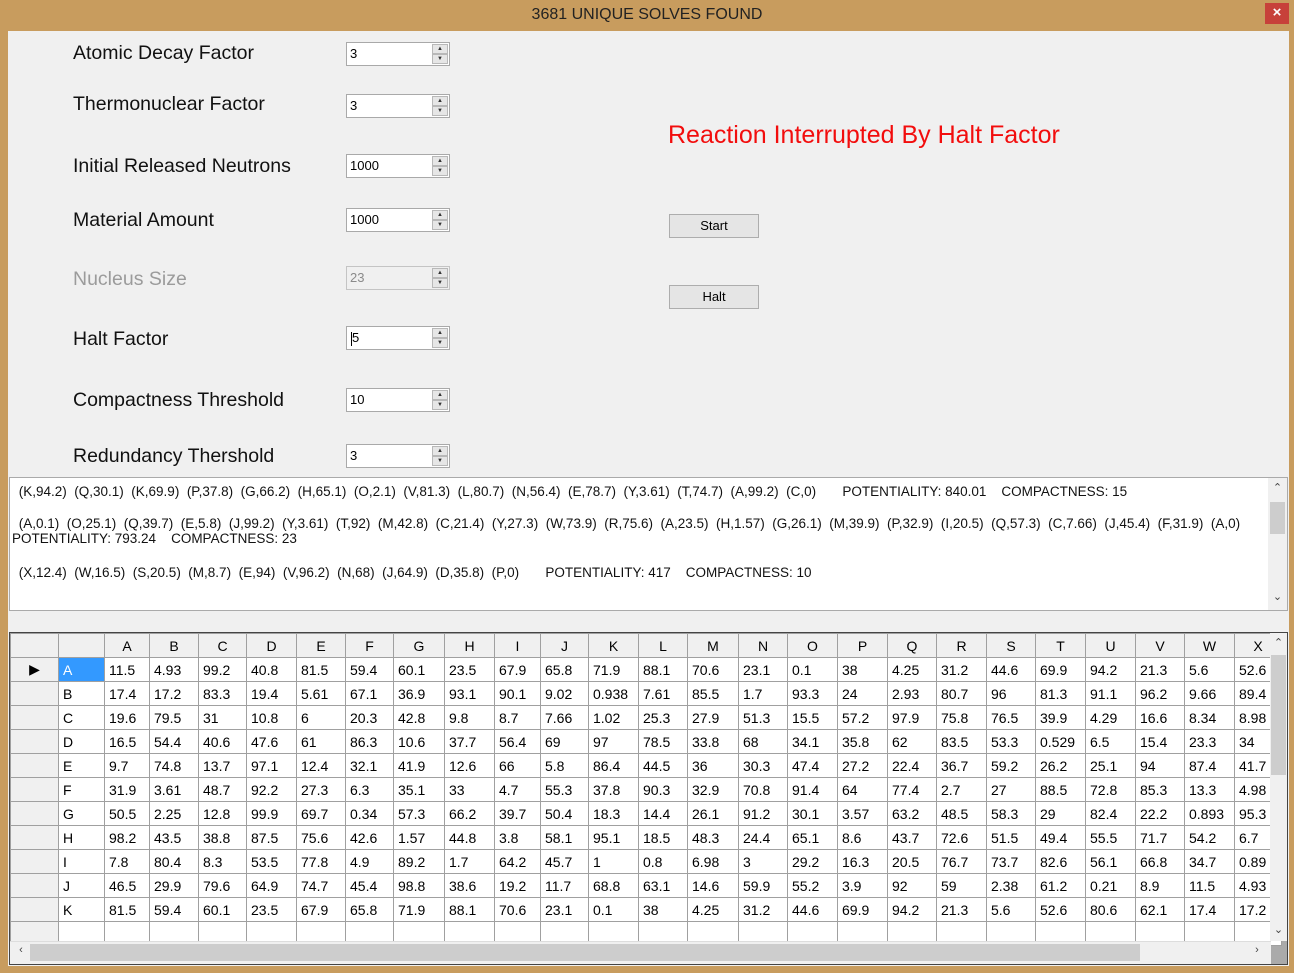  I want to click on grid-cell: 32.1, so click(369, 765).